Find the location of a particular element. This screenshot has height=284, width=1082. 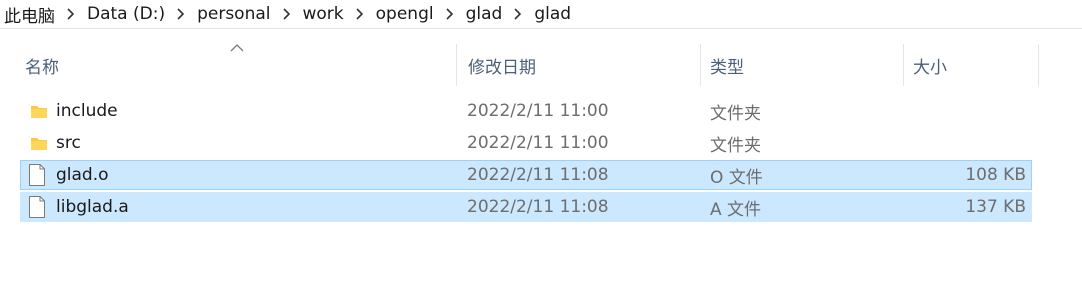

file-type: O 文件 is located at coordinates (736, 177).